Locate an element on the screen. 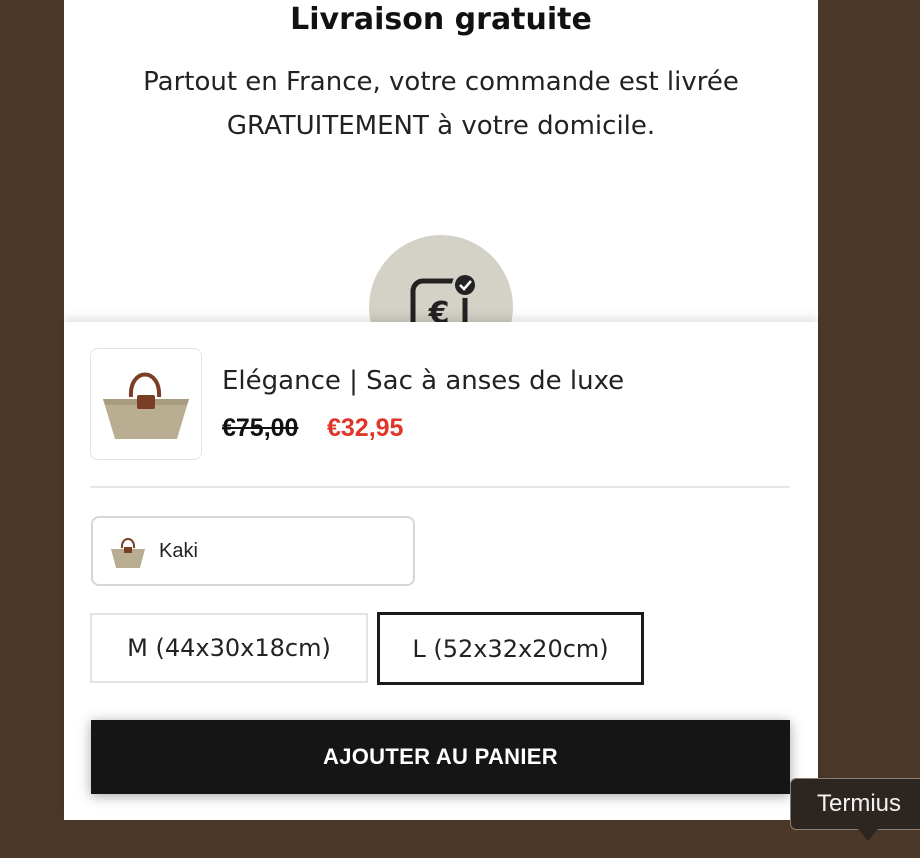 The image size is (920, 858). tooltip-arrow is located at coordinates (868, 835).